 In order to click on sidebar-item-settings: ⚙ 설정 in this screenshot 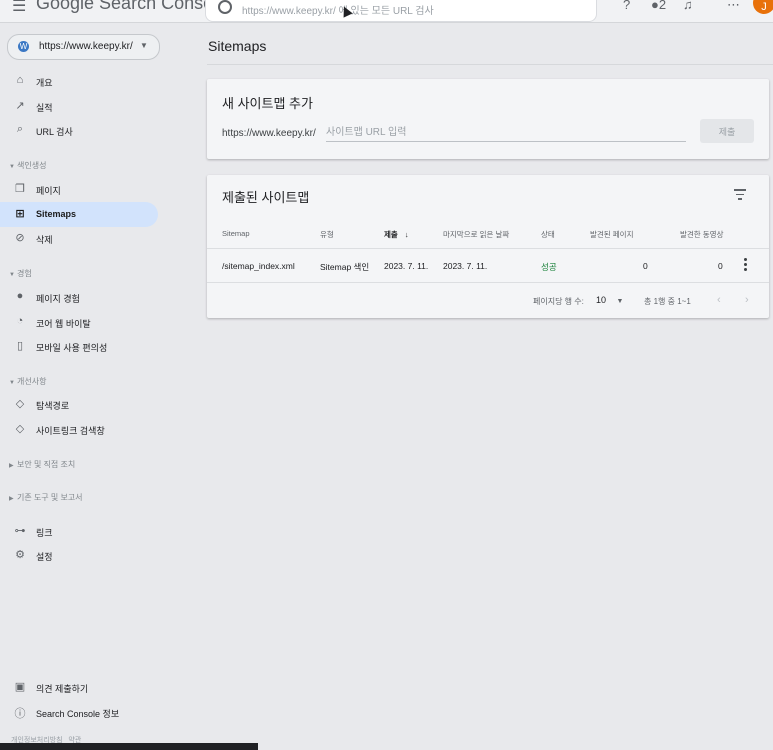, I will do `click(79, 555)`.